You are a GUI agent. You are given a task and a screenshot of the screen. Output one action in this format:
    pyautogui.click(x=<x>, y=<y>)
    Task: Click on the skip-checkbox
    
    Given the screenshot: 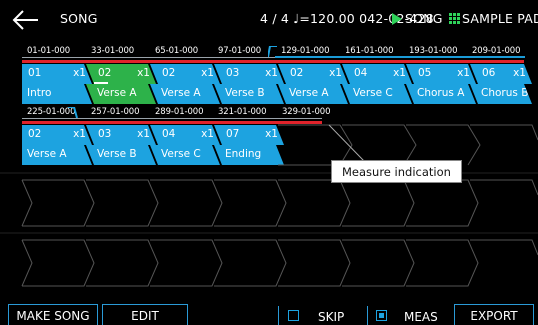 What is the action you would take?
    pyautogui.click(x=293, y=315)
    